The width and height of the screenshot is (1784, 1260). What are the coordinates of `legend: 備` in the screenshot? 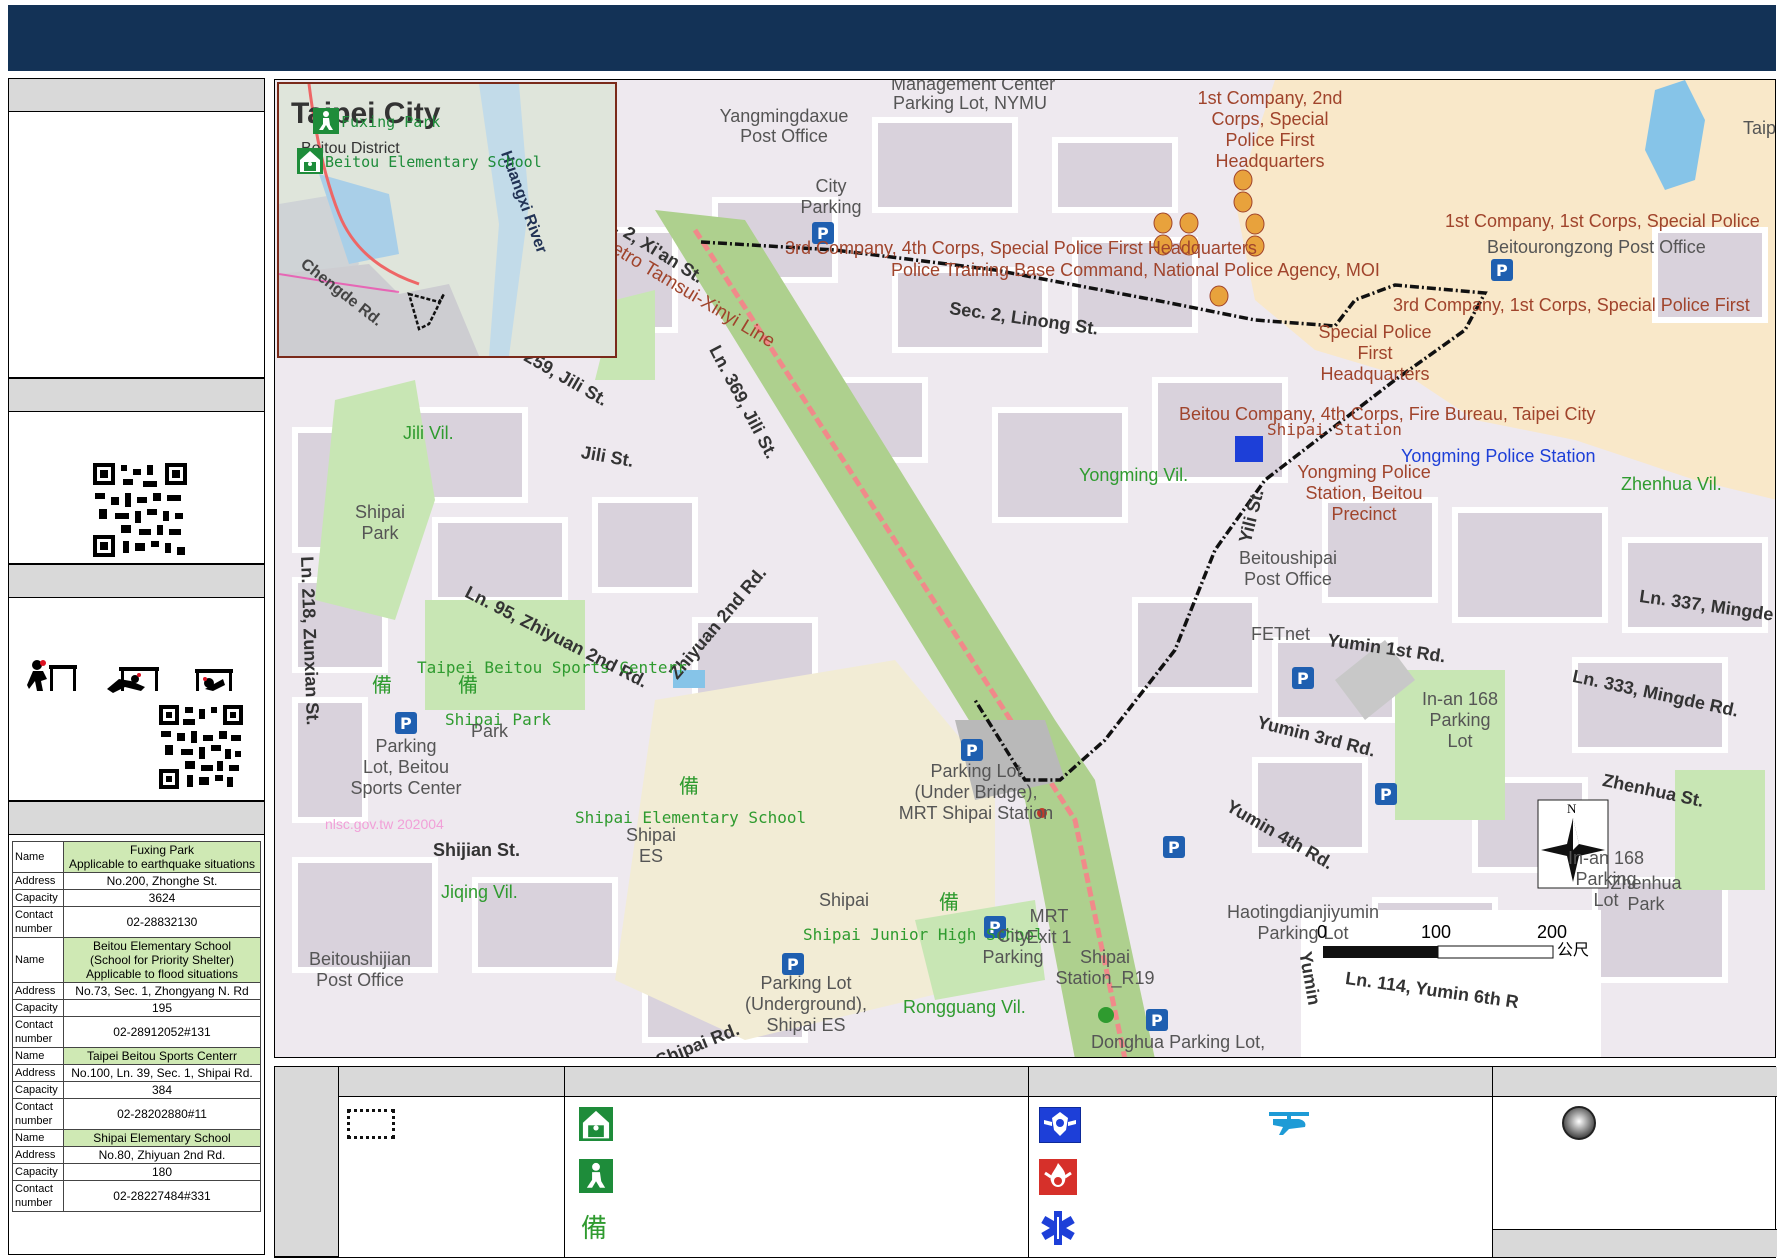 It's located at (1025, 1162).